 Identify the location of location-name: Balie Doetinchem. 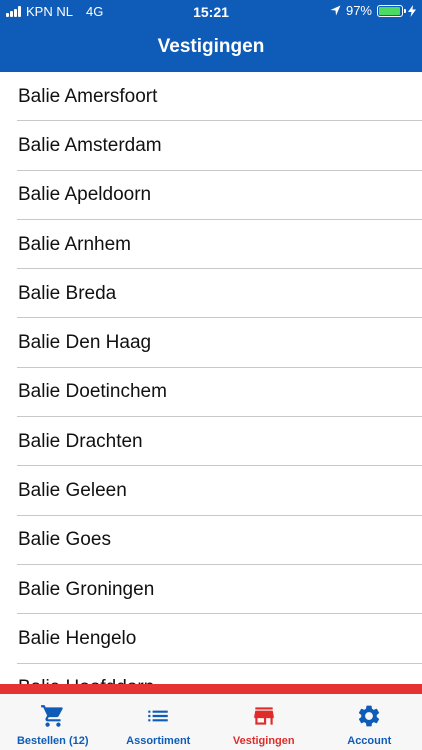
(92, 392).